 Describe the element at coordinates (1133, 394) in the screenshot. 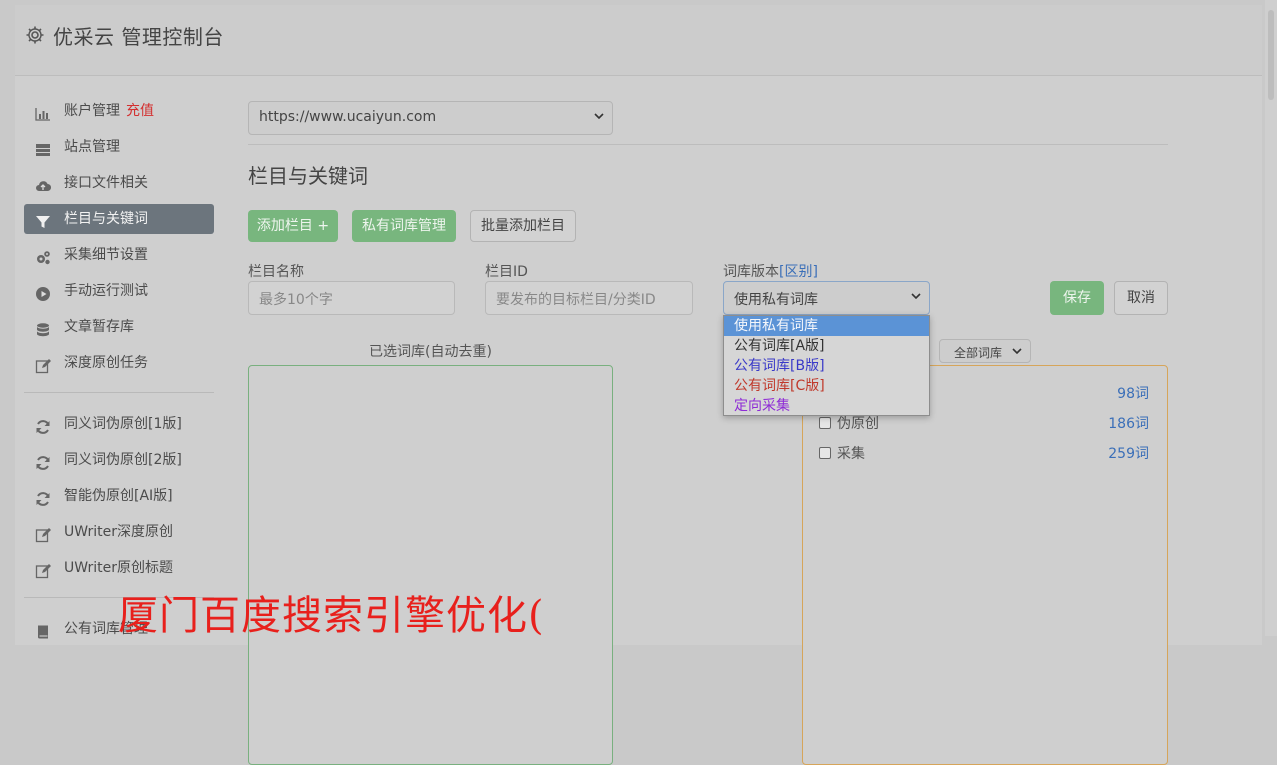

I see `library-row-count: 98词` at that location.